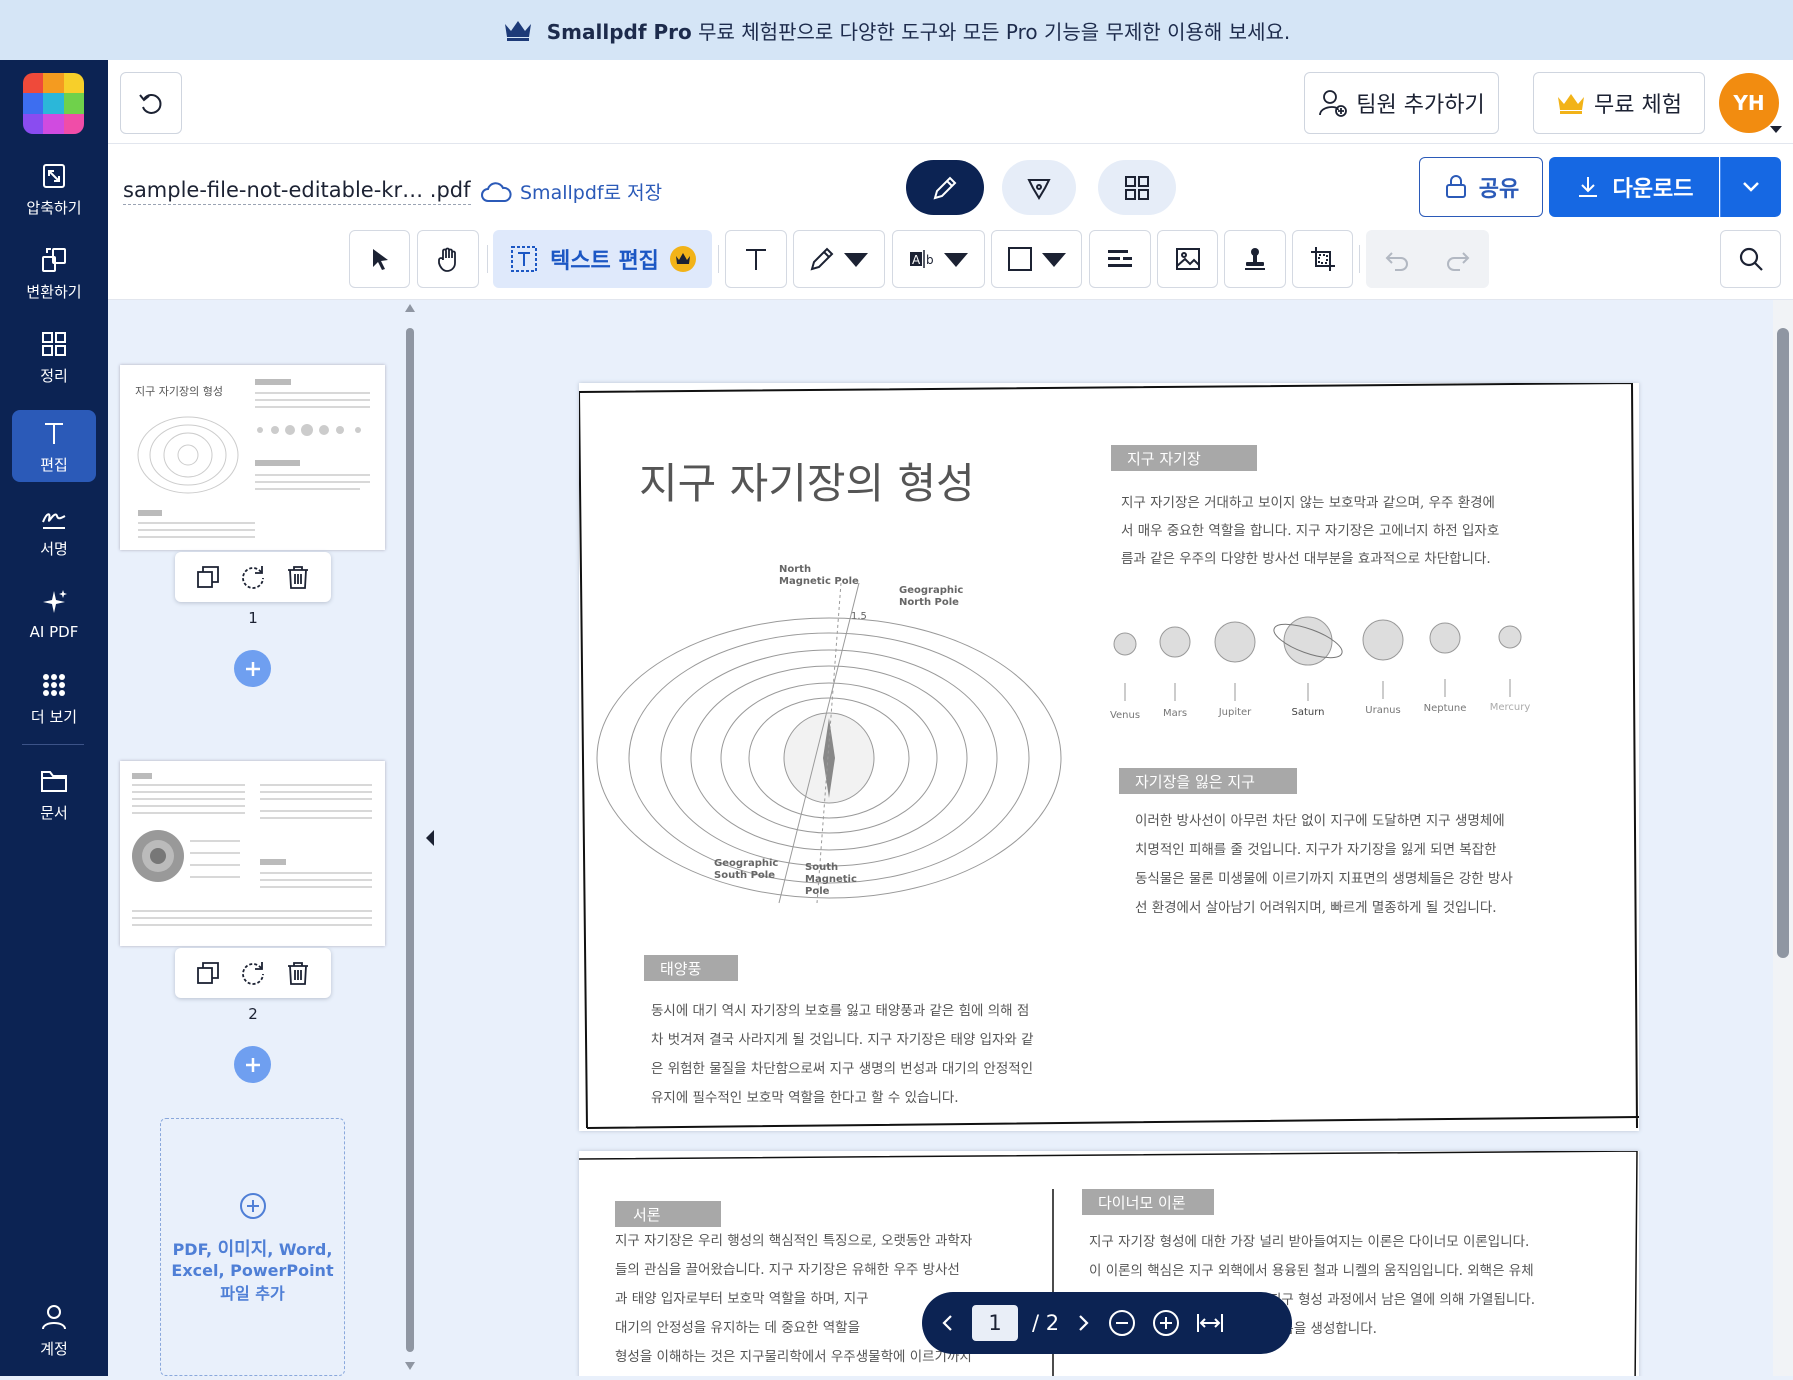 This screenshot has width=1793, height=1380. I want to click on sidebar-item-label: 계정, so click(54, 1348).